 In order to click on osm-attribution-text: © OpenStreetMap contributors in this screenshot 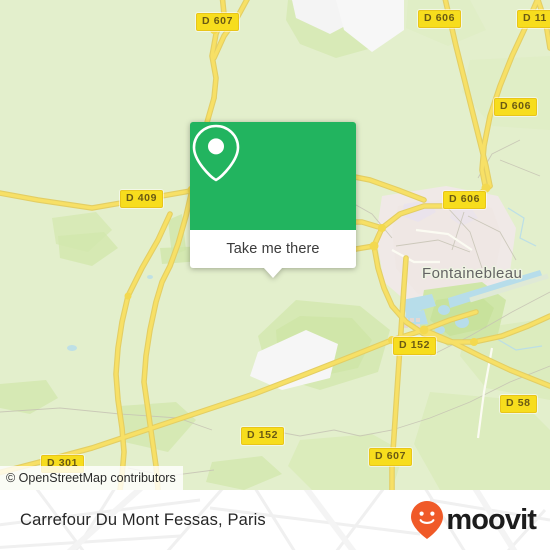, I will do `click(91, 478)`.